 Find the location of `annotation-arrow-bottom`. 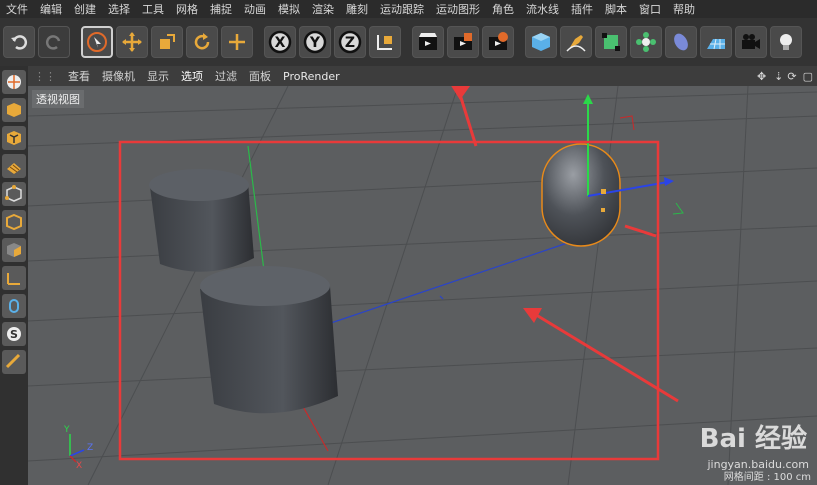

annotation-arrow-bottom is located at coordinates (605, 357).